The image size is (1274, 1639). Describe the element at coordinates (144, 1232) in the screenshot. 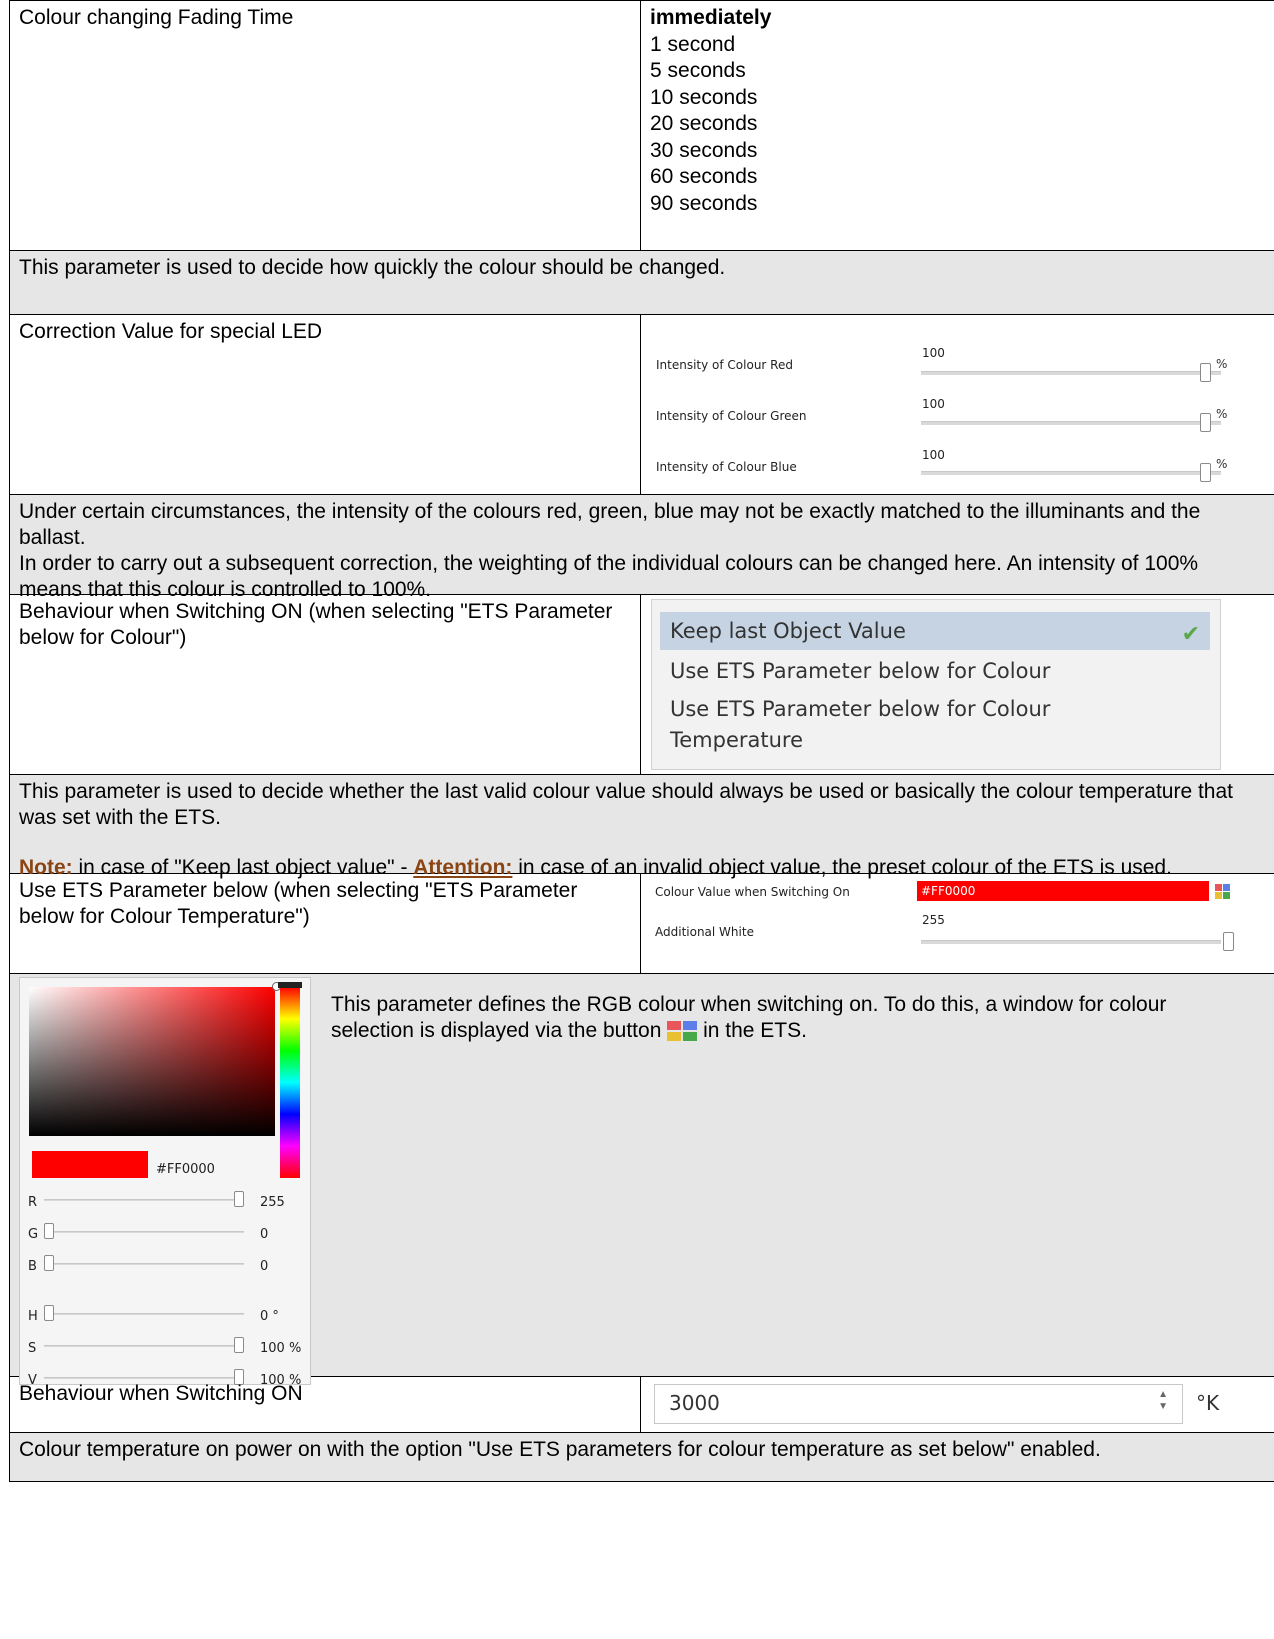

I see `channel-track-g` at that location.